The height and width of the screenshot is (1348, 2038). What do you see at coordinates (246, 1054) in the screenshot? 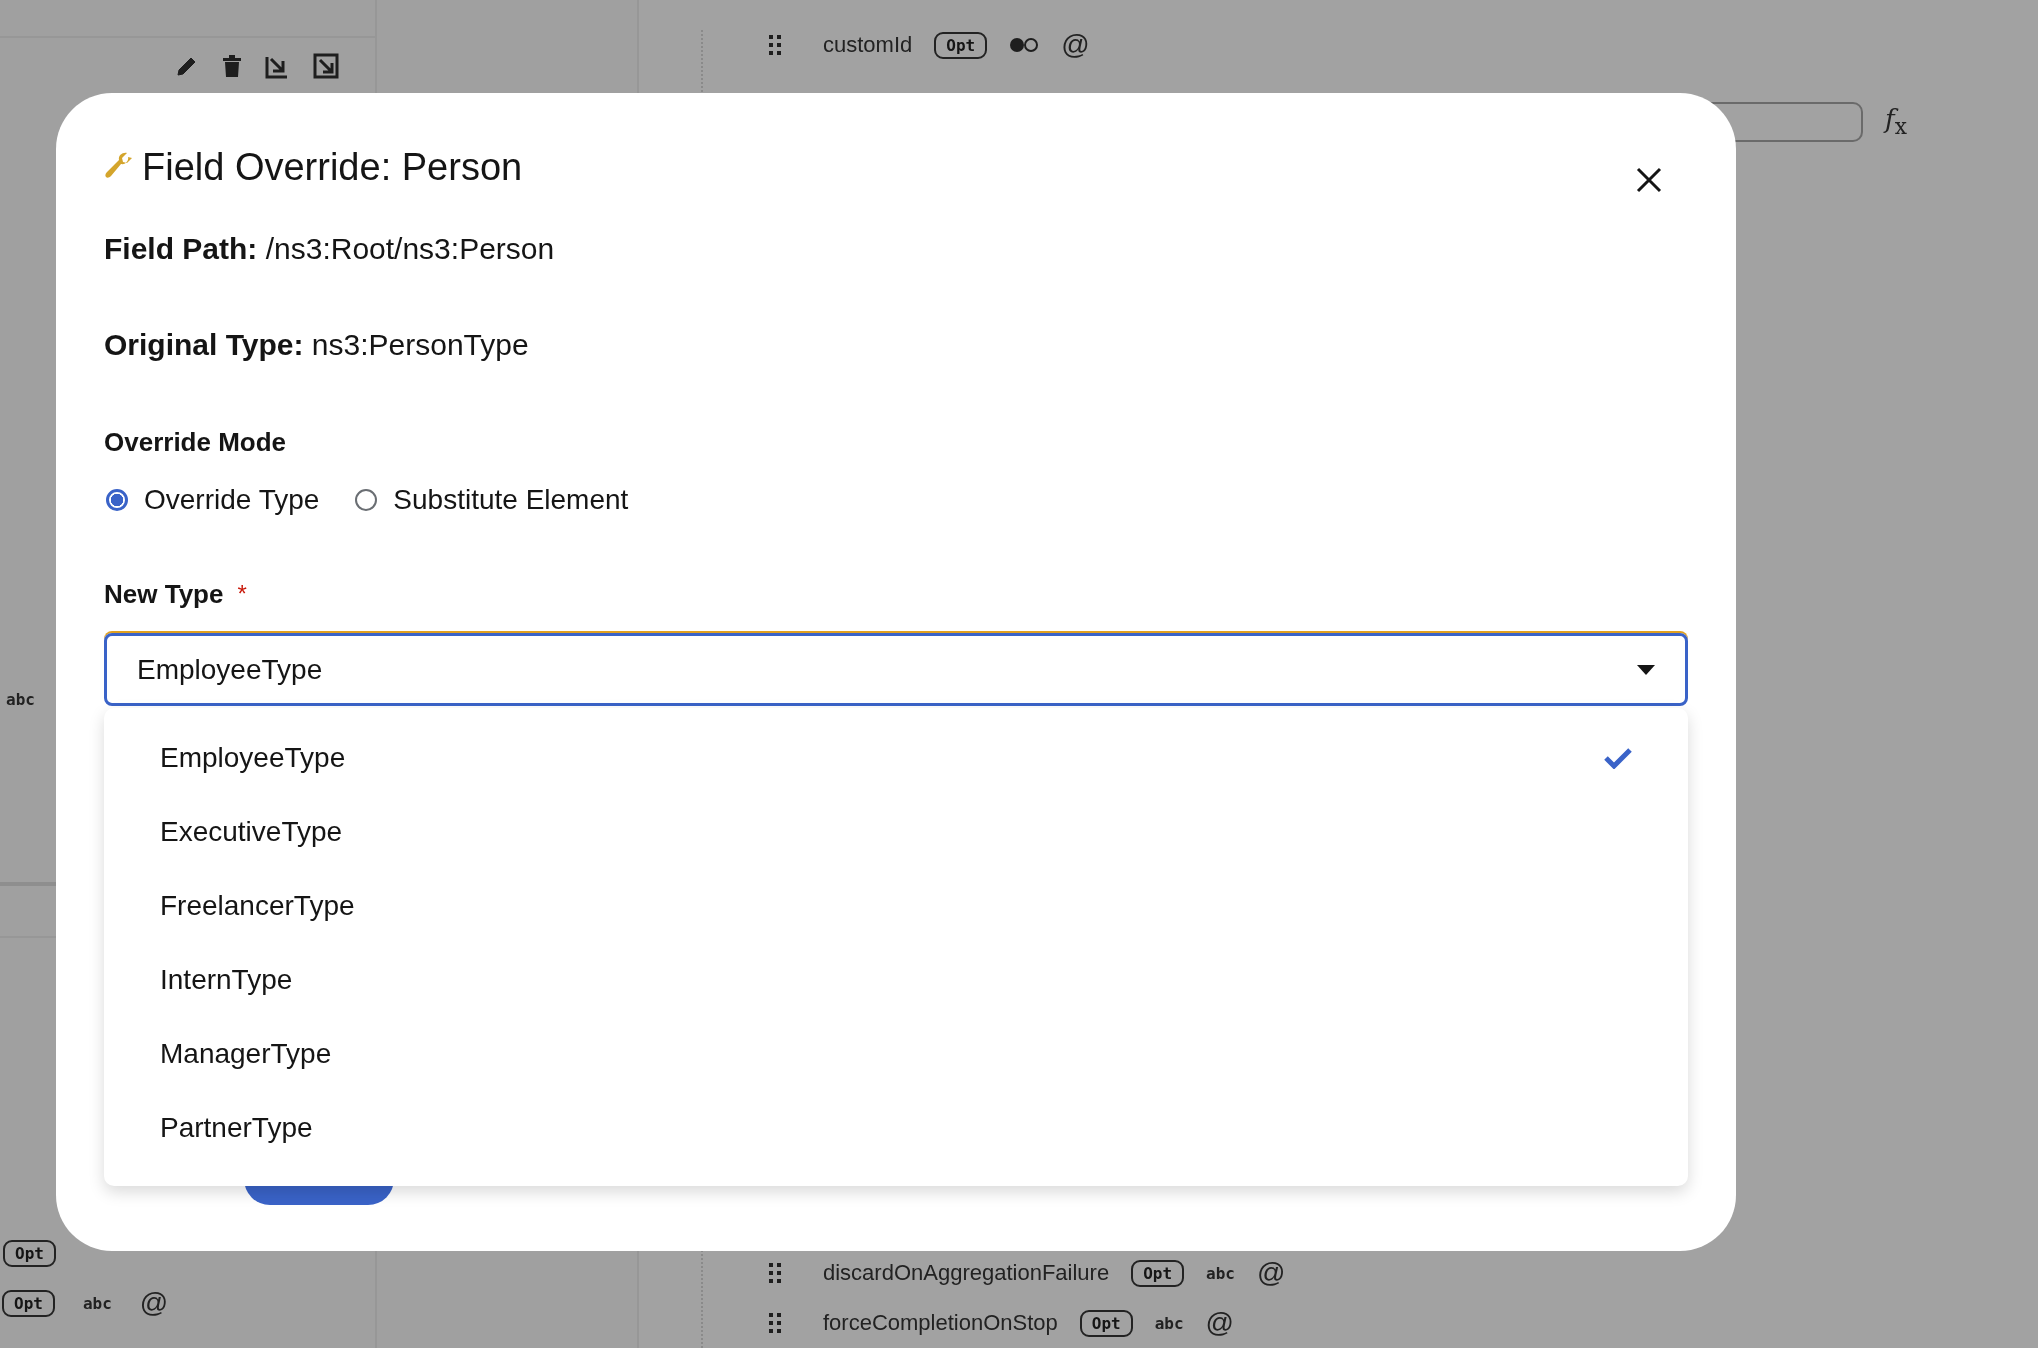
I see `menu-item: ManagerType` at bounding box center [246, 1054].